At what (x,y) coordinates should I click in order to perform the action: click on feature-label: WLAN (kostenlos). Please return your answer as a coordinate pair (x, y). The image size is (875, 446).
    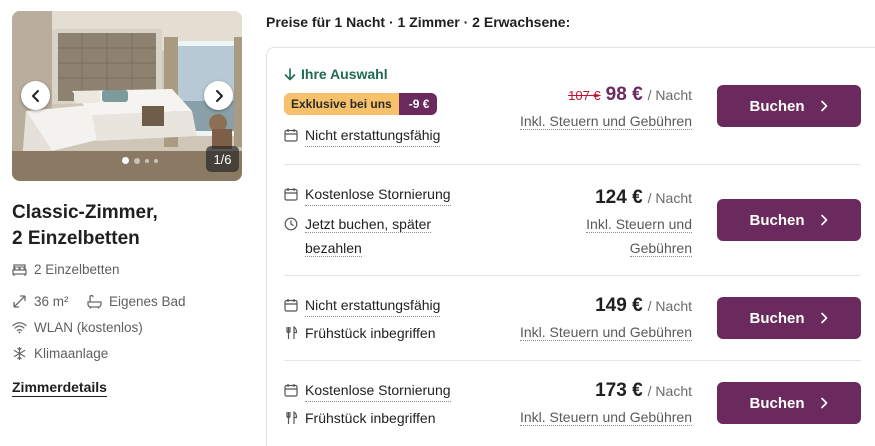
    Looking at the image, I should click on (88, 327).